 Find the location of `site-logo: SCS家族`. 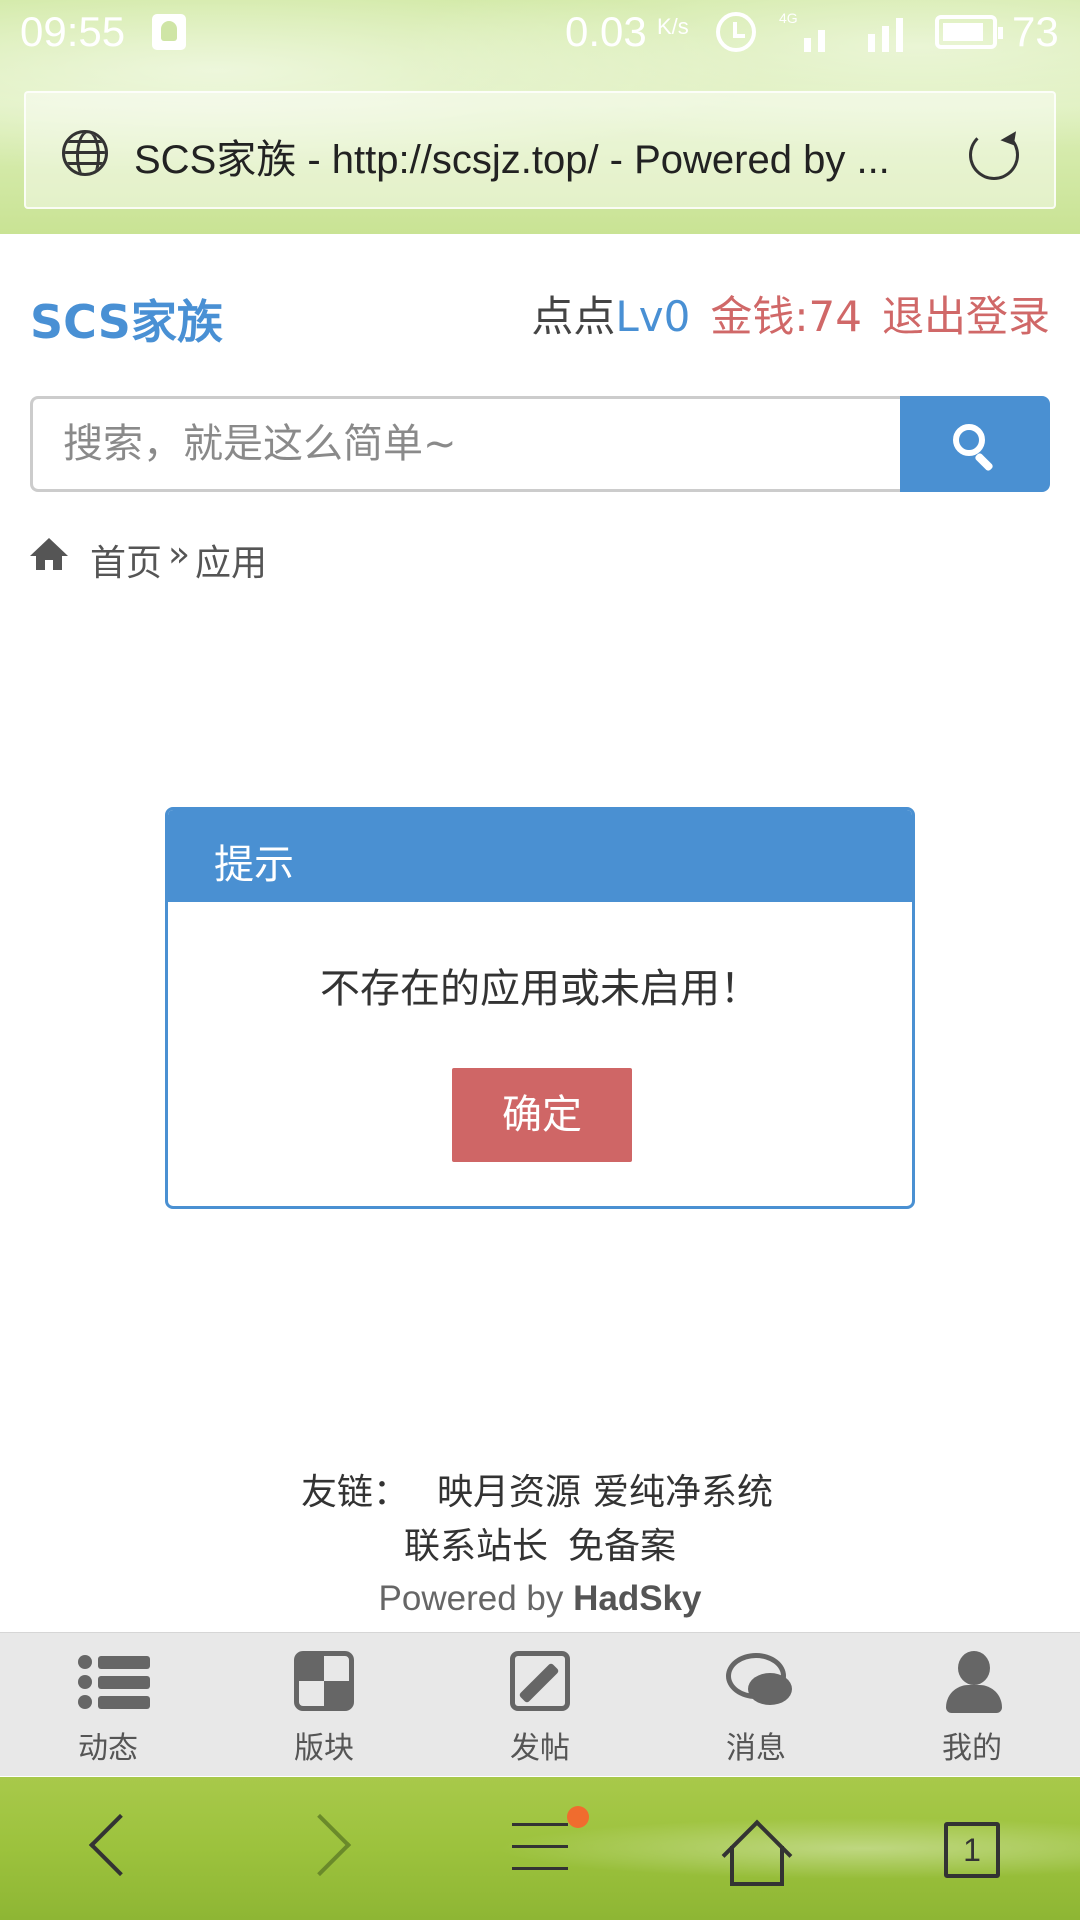

site-logo: SCS家族 is located at coordinates (126, 319).